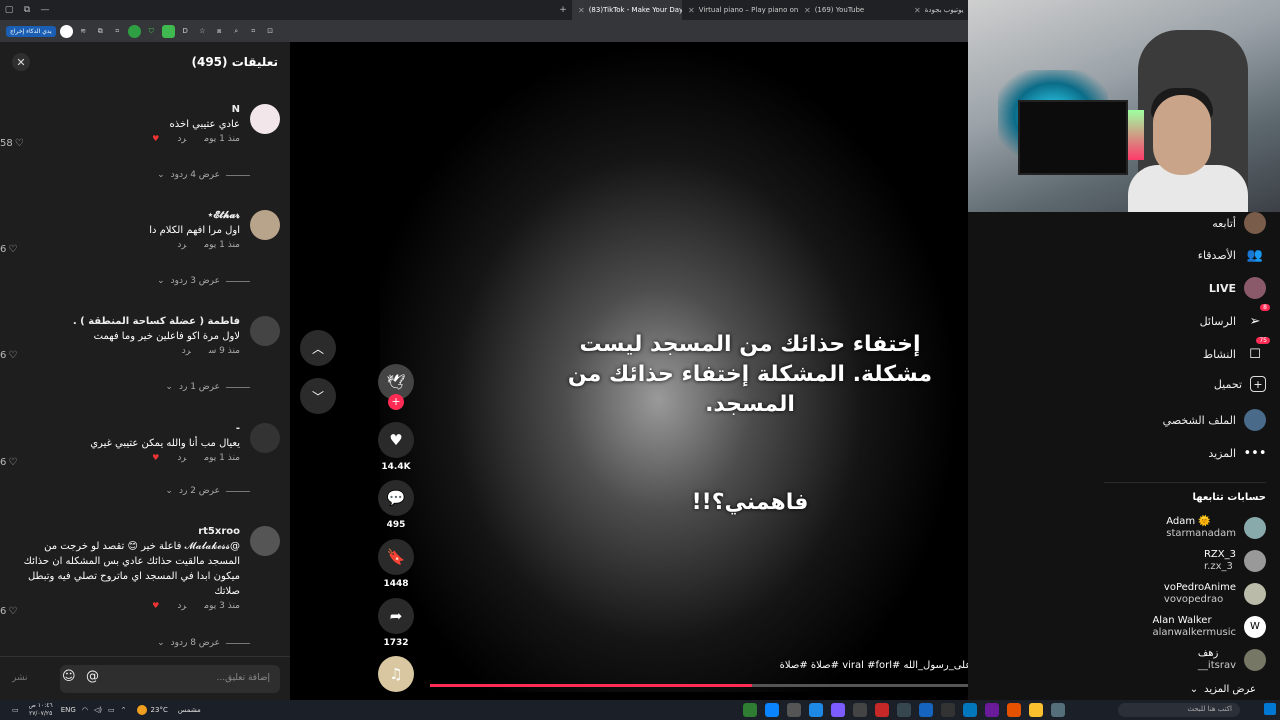  I want to click on emoji-icon: ☺, so click(69, 676).